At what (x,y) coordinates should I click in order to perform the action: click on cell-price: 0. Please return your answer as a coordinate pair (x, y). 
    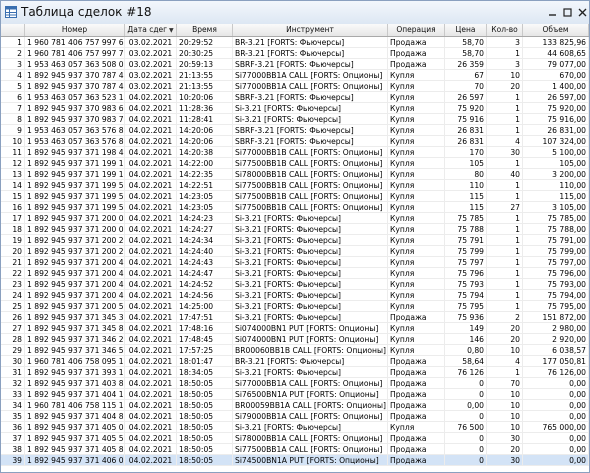
    Looking at the image, I should click on (466, 416).